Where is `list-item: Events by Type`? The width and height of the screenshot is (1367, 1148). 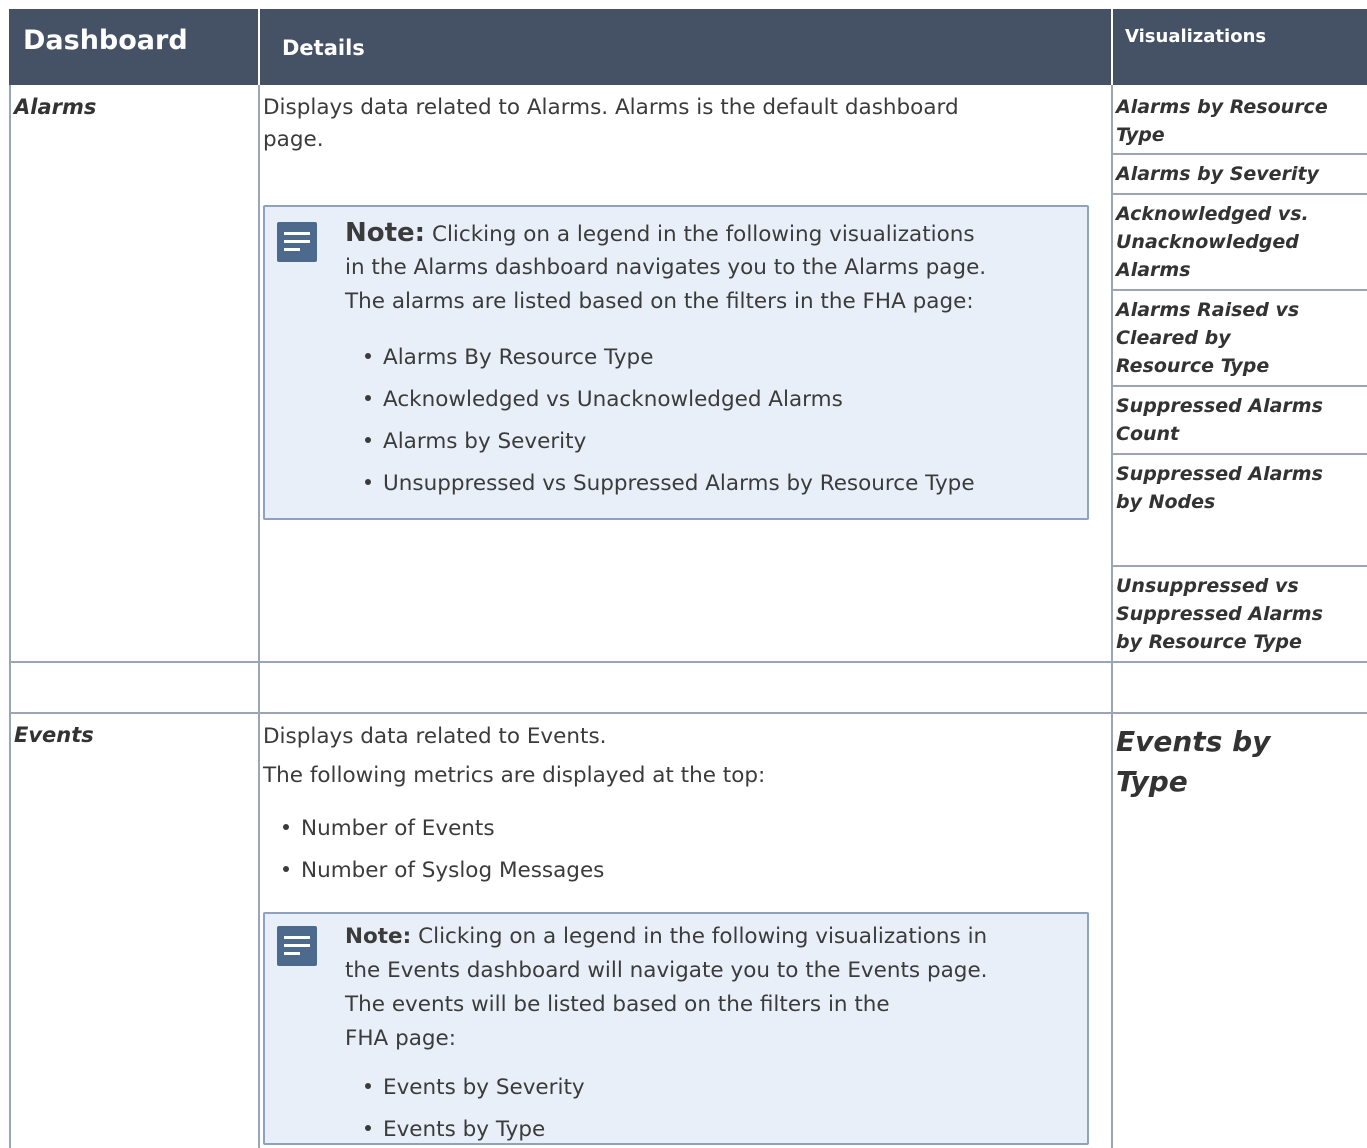
list-item: Events by Type is located at coordinates (455, 1129).